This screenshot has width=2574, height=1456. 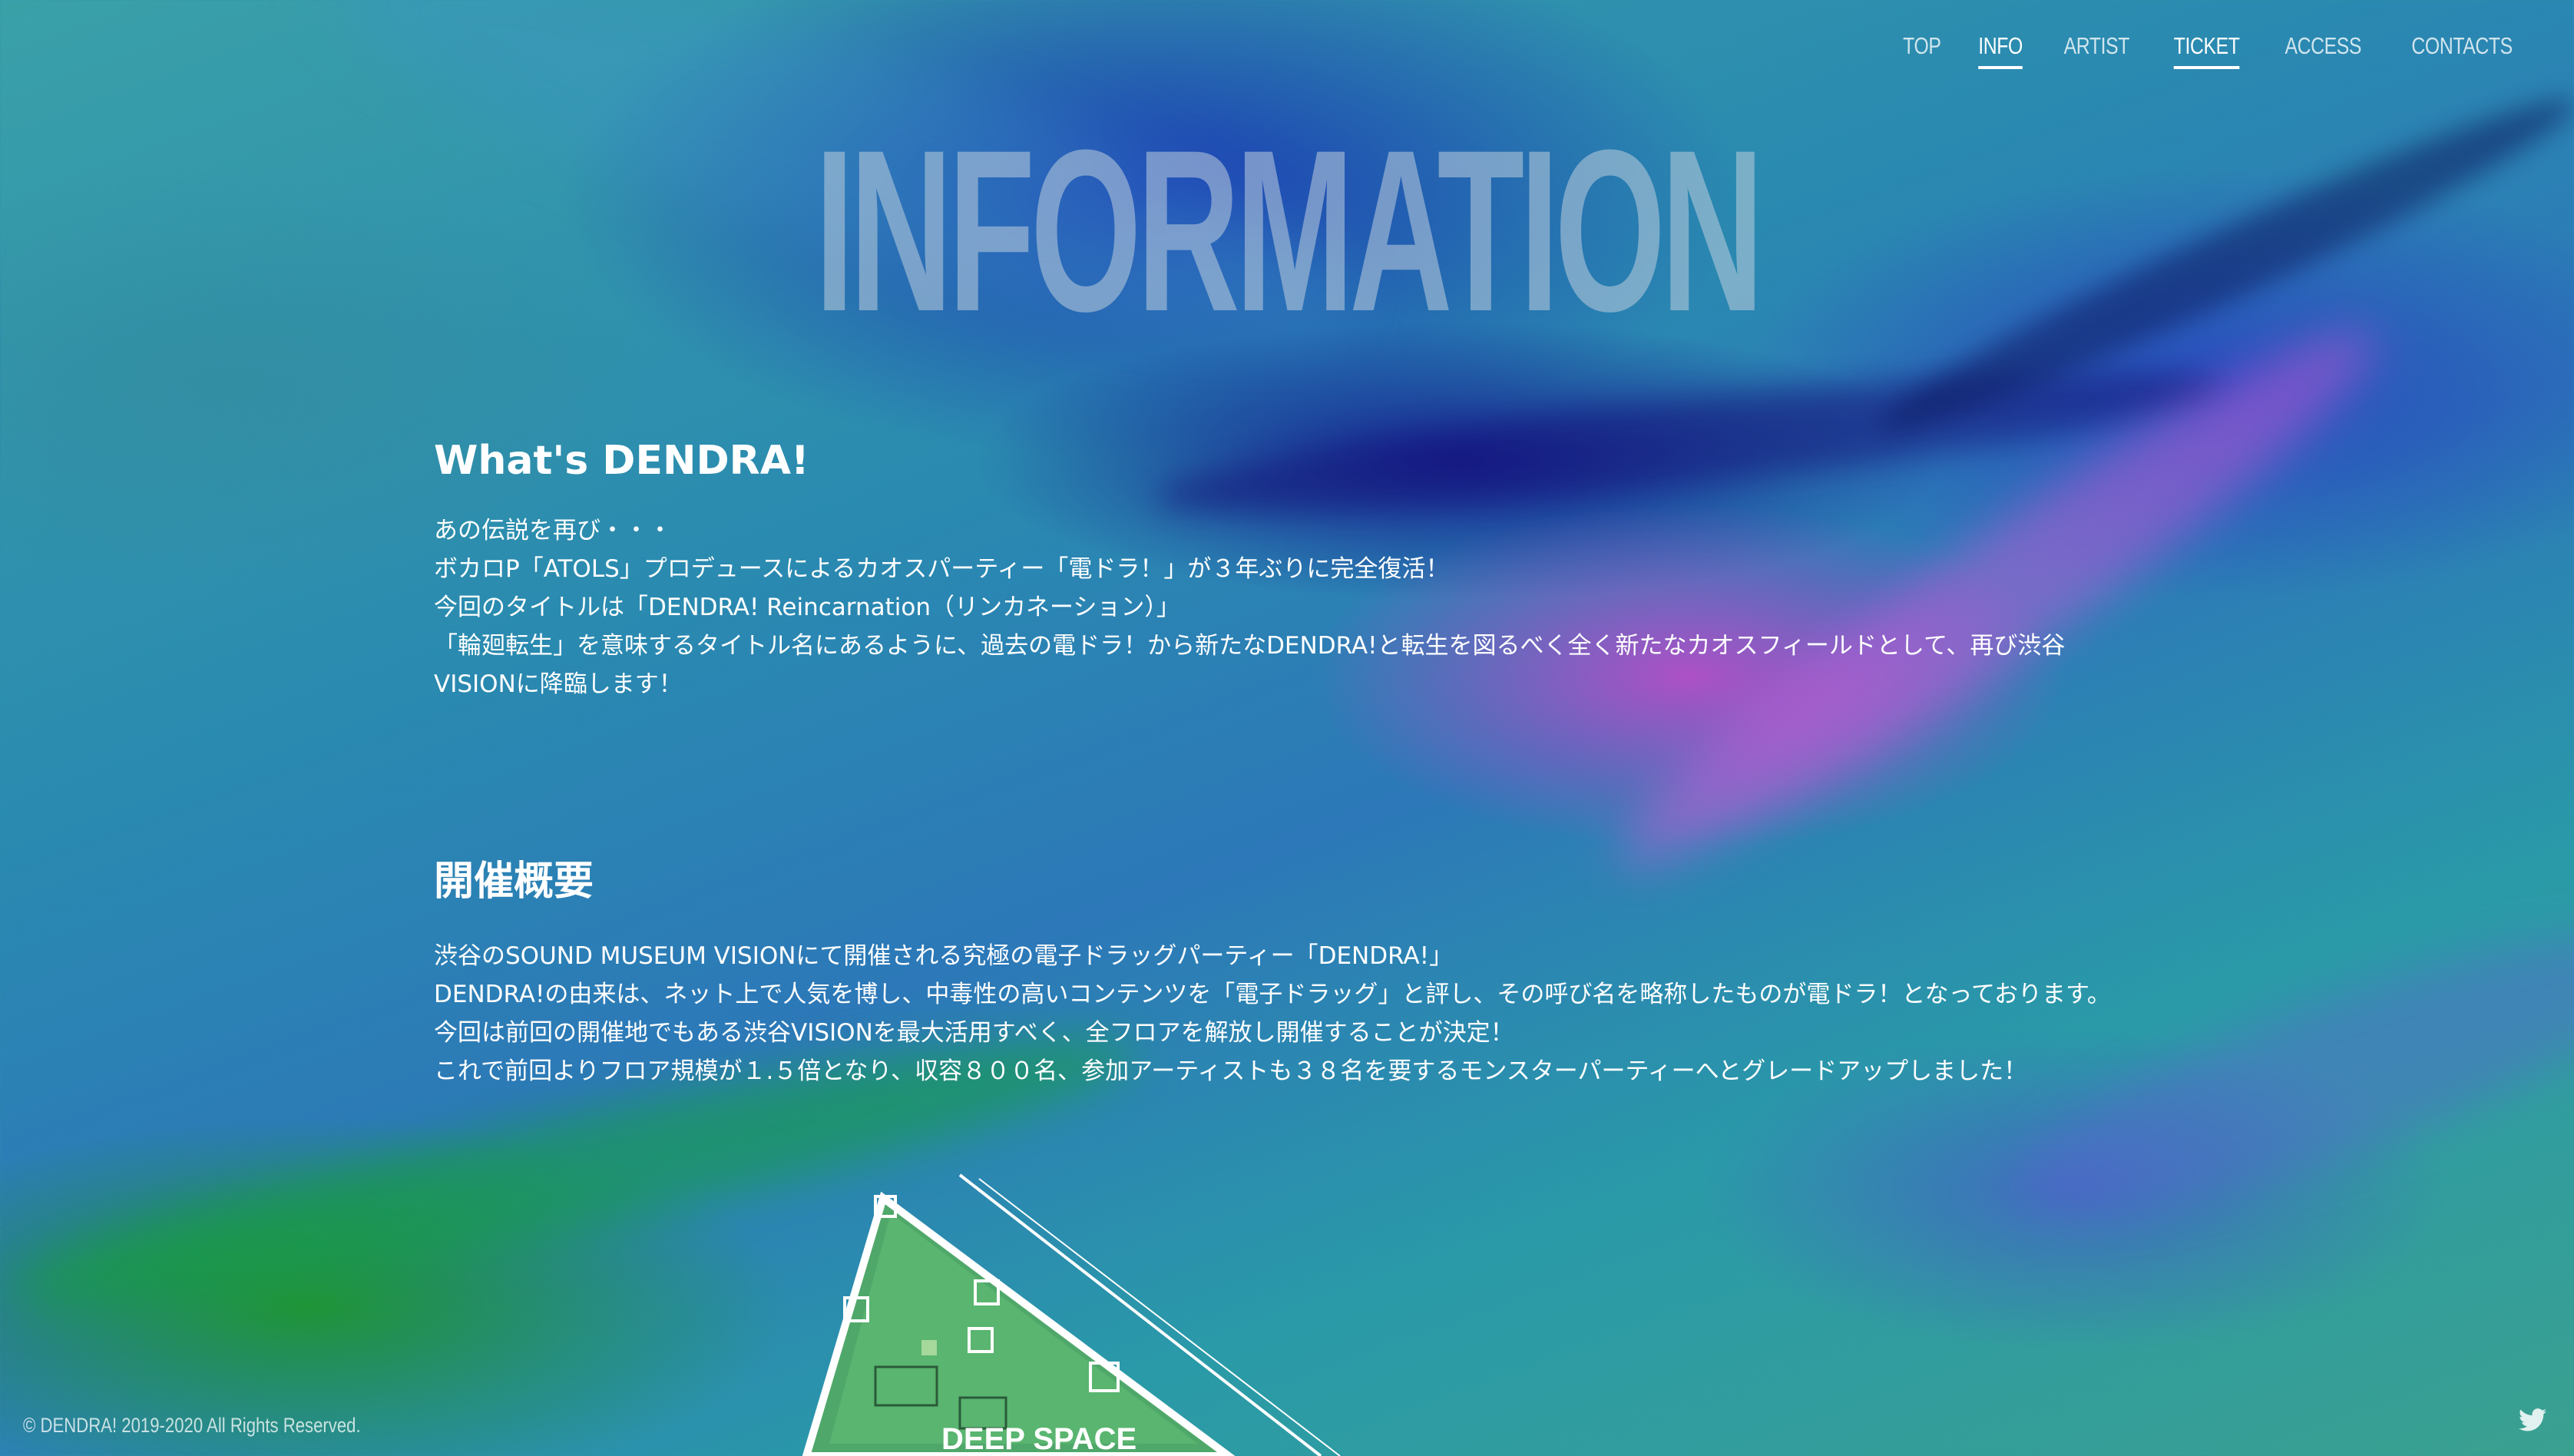 What do you see at coordinates (2000, 50) in the screenshot?
I see `nav-info-link: INFO` at bounding box center [2000, 50].